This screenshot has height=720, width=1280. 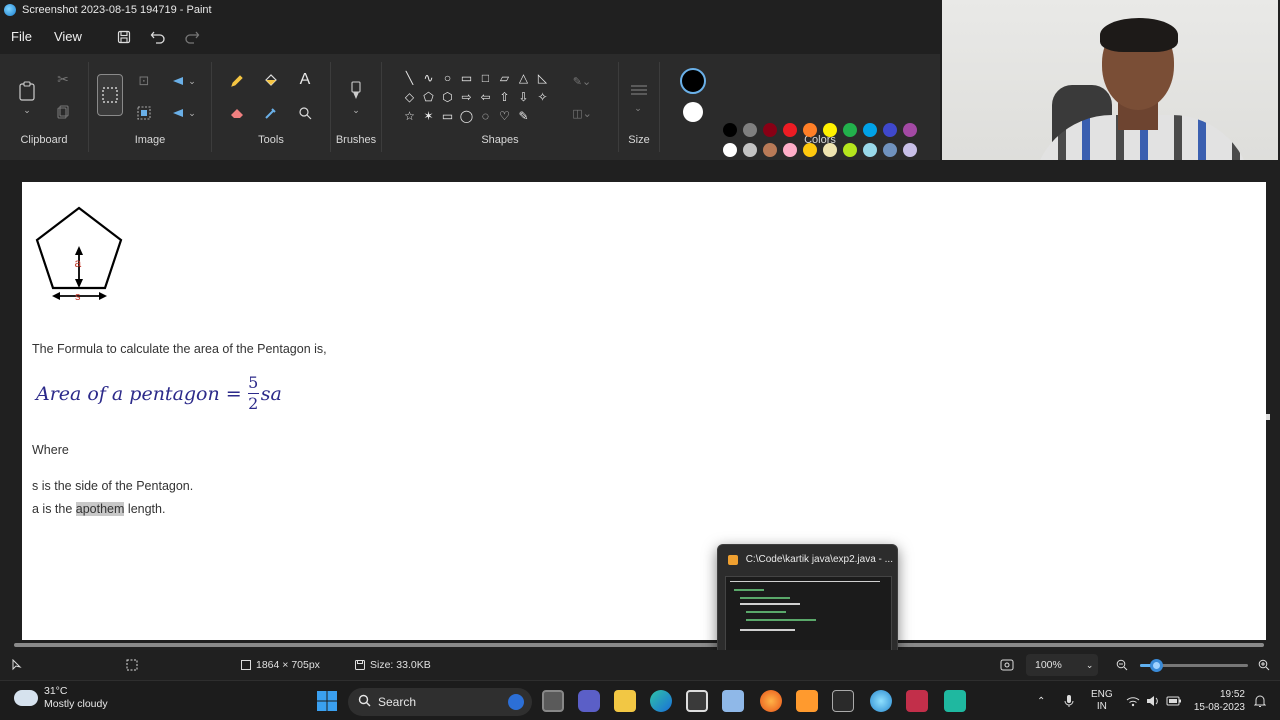 What do you see at coordinates (68, 37) in the screenshot?
I see `menu-view: View` at bounding box center [68, 37].